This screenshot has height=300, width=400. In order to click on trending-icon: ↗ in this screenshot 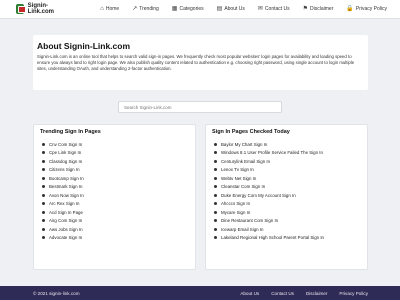, I will do `click(135, 9)`.